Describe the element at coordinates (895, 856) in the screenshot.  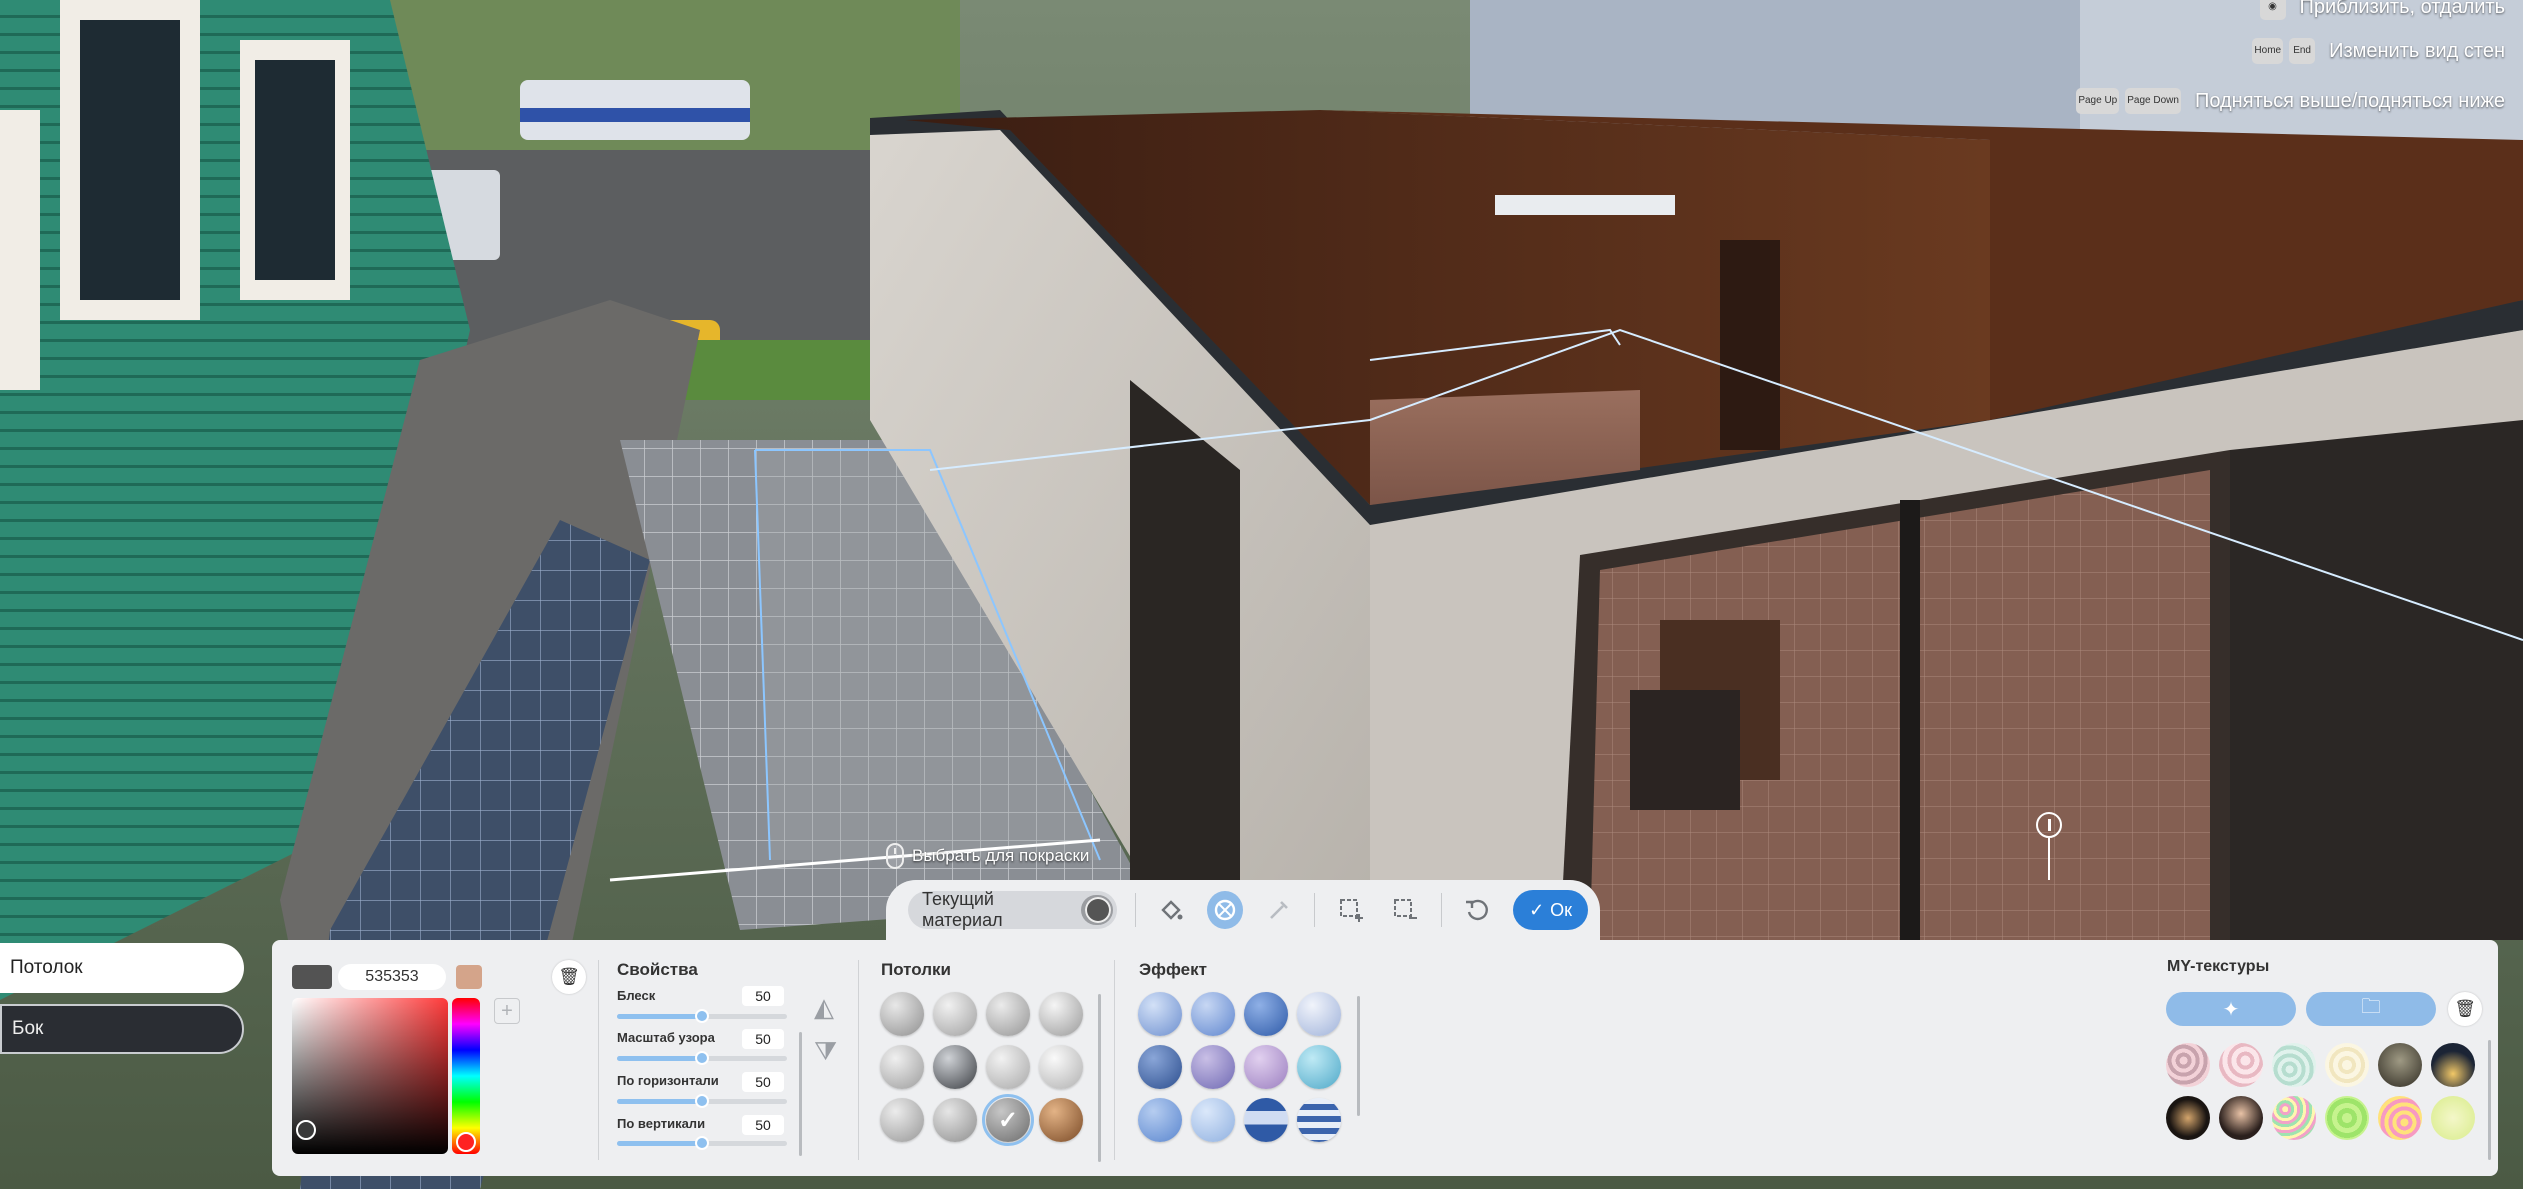
I see `mouse-icon` at that location.